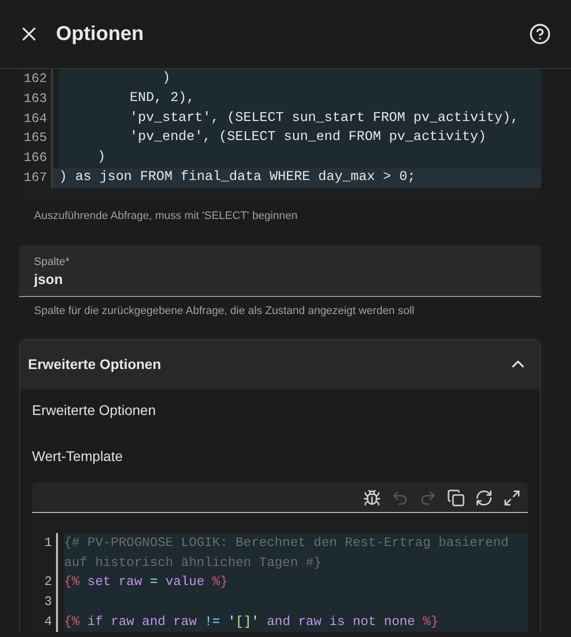 The height and width of the screenshot is (637, 571). I want to click on bug-icon, so click(372, 497).